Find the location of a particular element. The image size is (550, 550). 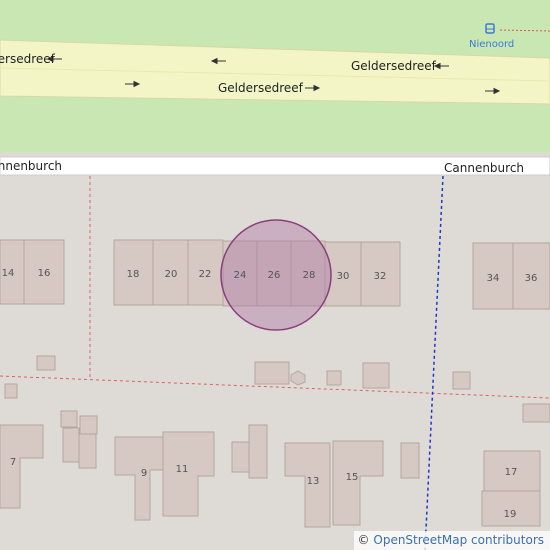

house-number-15: 15 is located at coordinates (352, 477).